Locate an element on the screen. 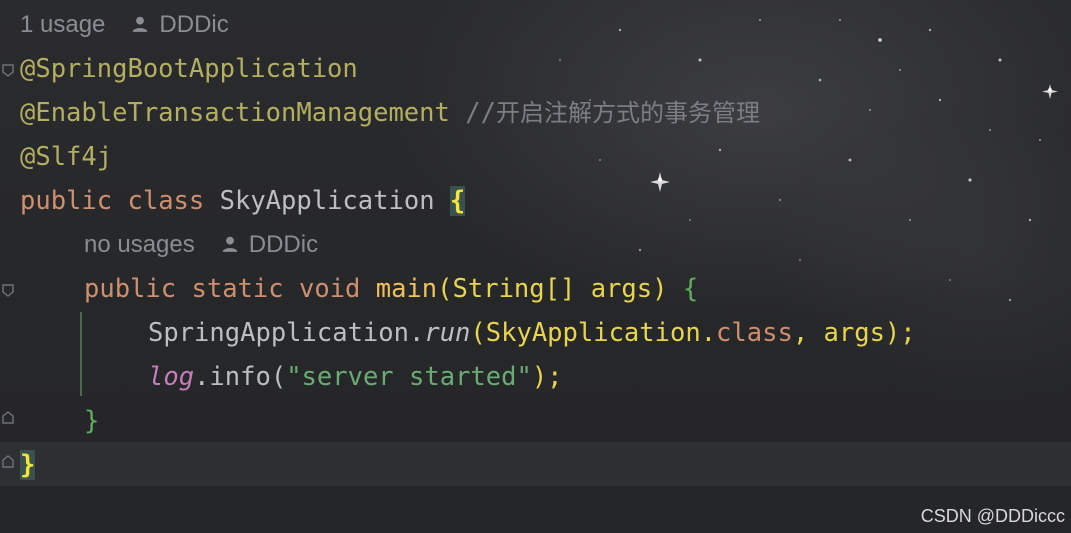 This screenshot has width=1071, height=533. code-line-4: public class SkyApplication { is located at coordinates (243, 201).